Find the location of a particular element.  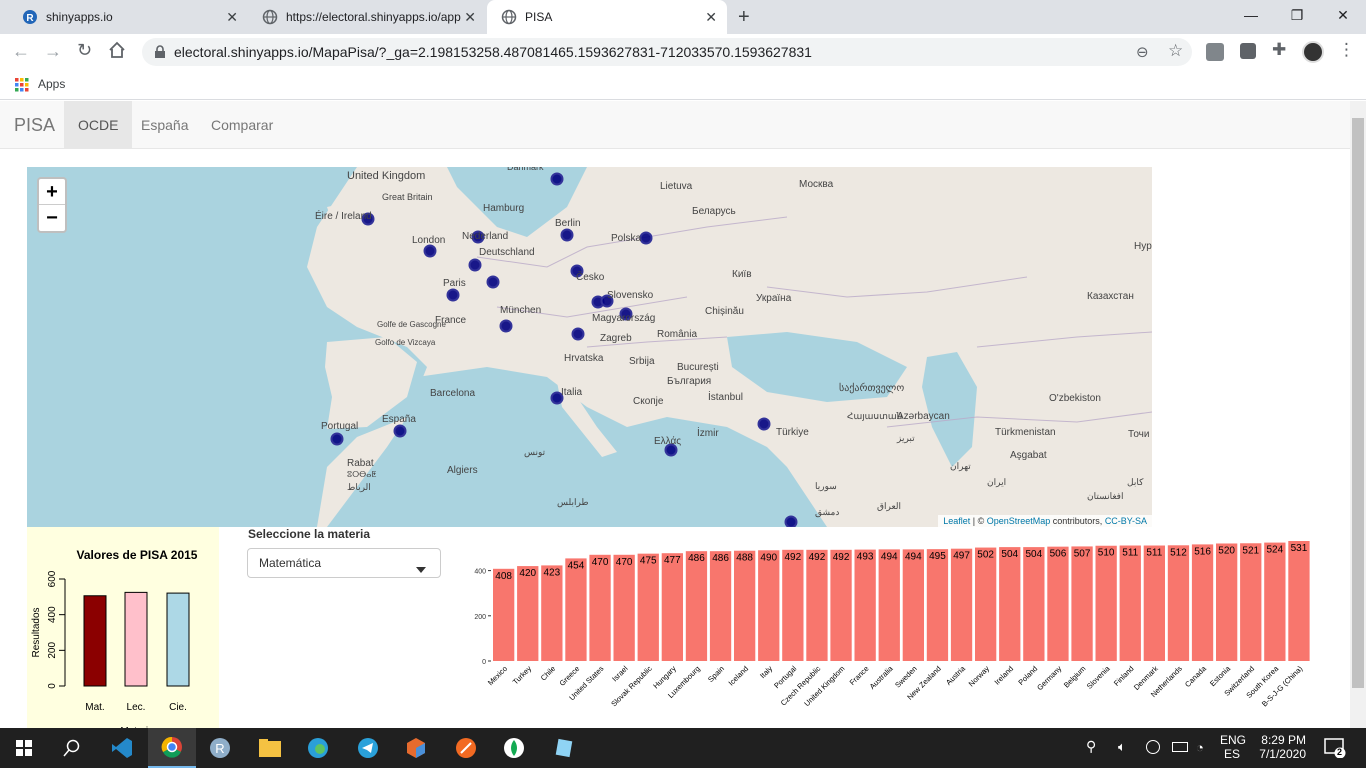

notepad-icon is located at coordinates (564, 748).